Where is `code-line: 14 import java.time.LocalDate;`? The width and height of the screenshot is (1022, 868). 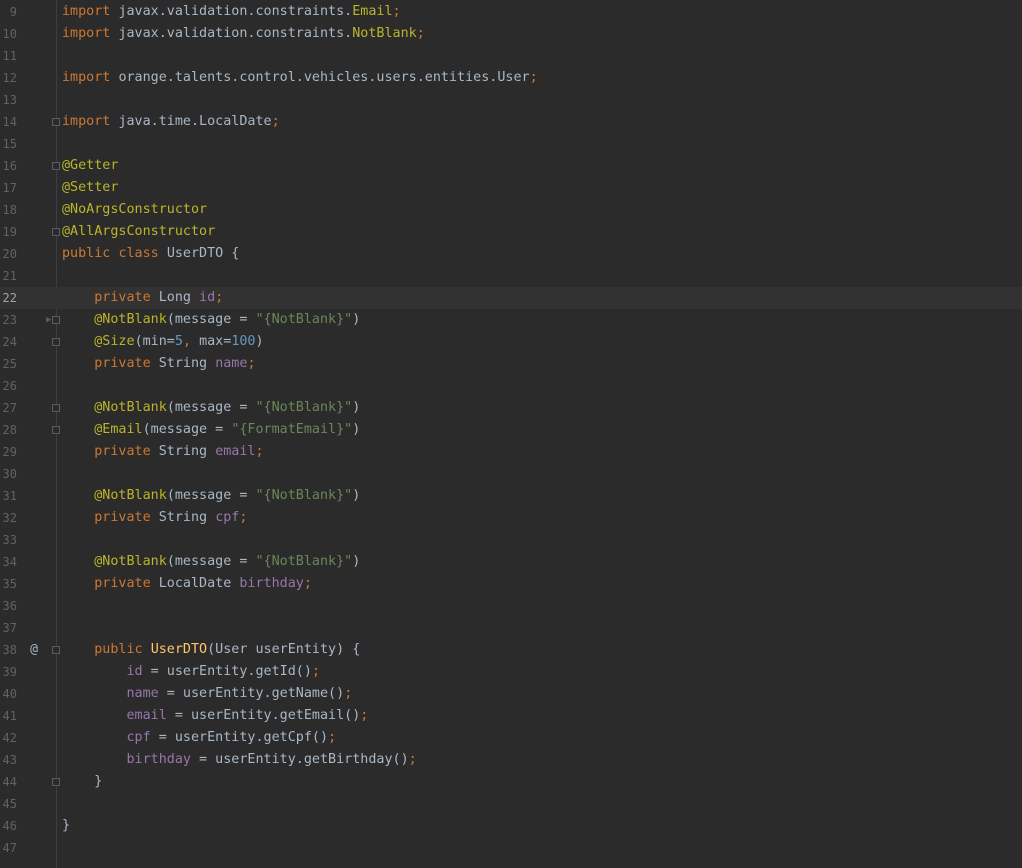 code-line: 14 import java.time.LocalDate; is located at coordinates (511, 122).